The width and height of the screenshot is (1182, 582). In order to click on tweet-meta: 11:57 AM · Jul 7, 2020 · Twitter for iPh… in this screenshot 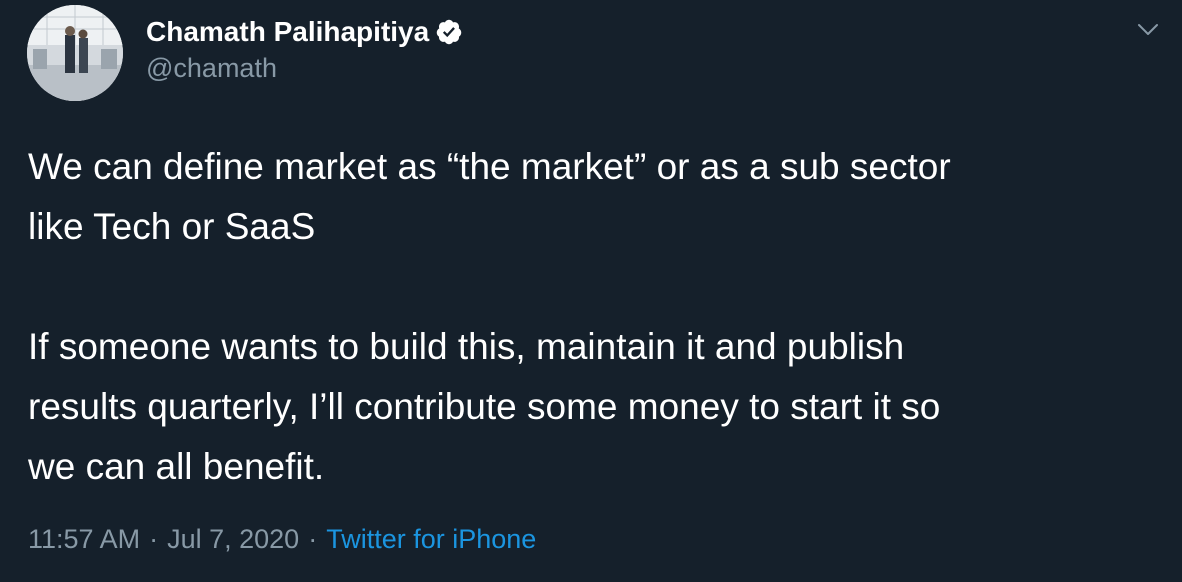, I will do `click(282, 539)`.